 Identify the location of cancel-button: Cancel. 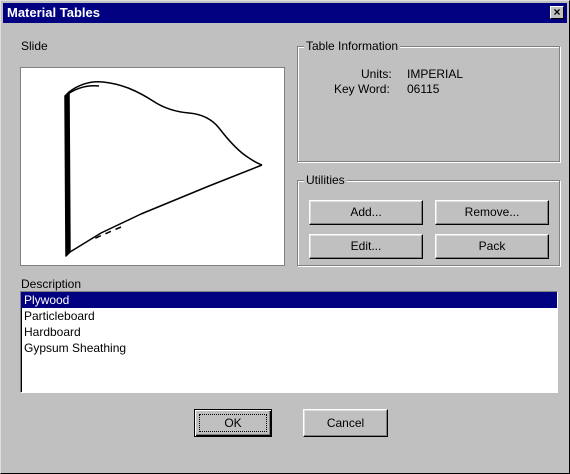
(345, 423).